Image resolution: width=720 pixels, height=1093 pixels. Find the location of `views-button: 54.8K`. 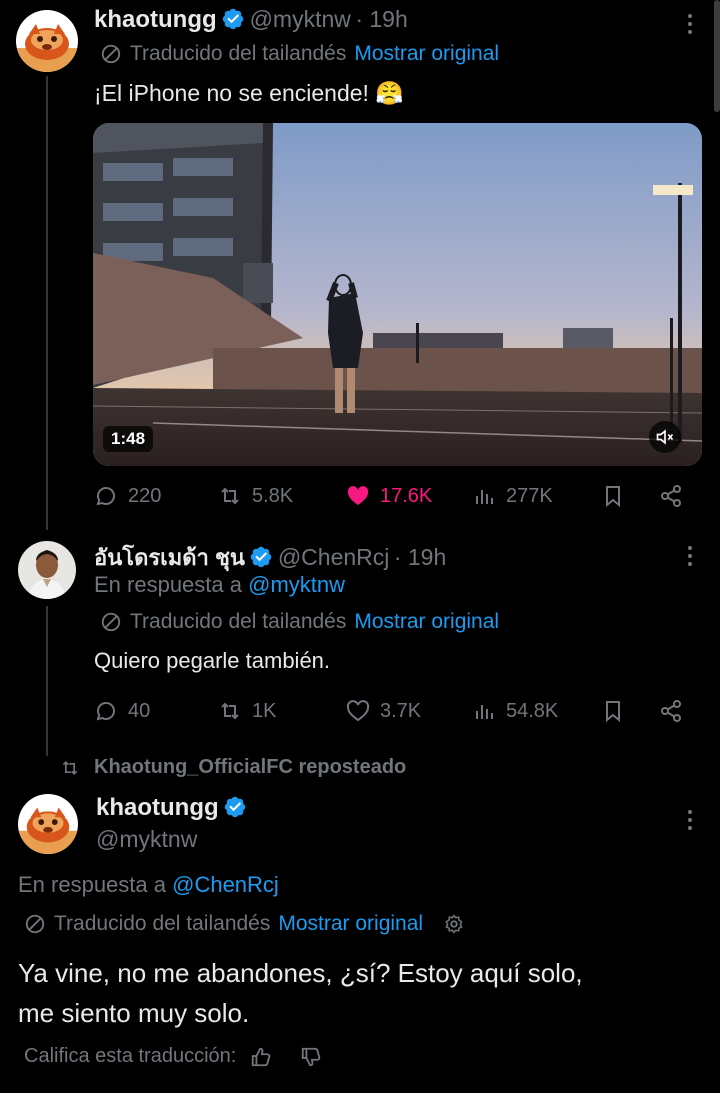

views-button: 54.8K is located at coordinates (515, 711).